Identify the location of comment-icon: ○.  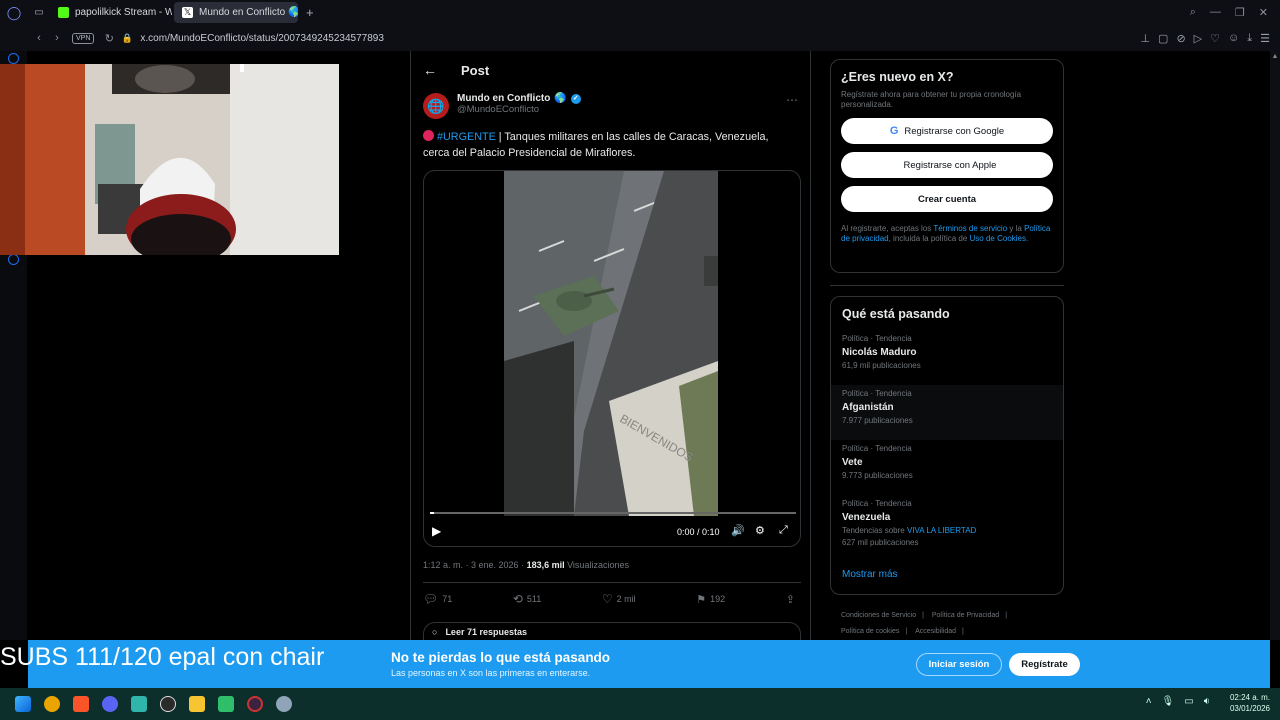
(435, 632).